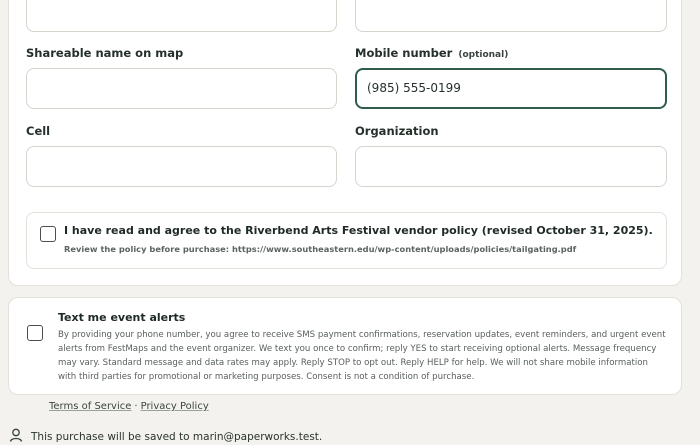 The image size is (700, 445). Describe the element at coordinates (511, 166) in the screenshot. I see `organization-input` at that location.